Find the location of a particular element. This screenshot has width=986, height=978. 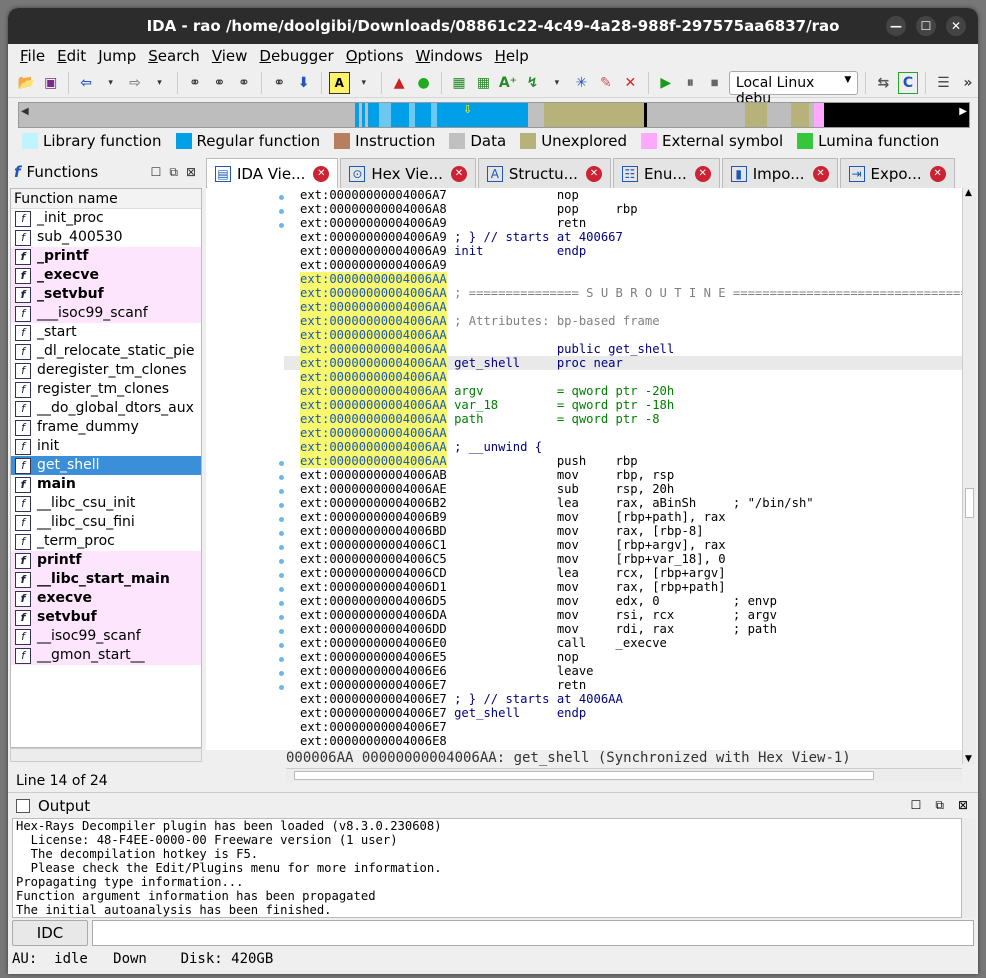

tab-imports: ▮ Impo... ✕ is located at coordinates (779, 173).